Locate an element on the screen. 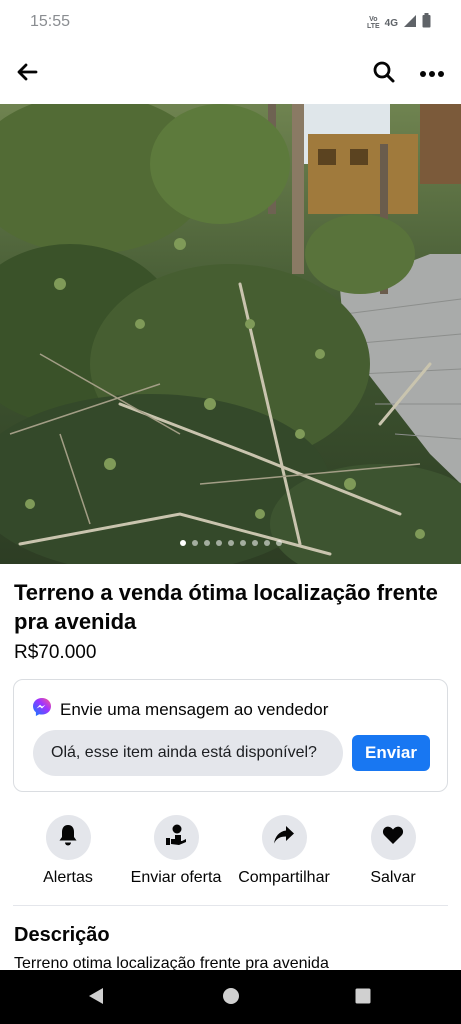  back-button is located at coordinates (27, 74).